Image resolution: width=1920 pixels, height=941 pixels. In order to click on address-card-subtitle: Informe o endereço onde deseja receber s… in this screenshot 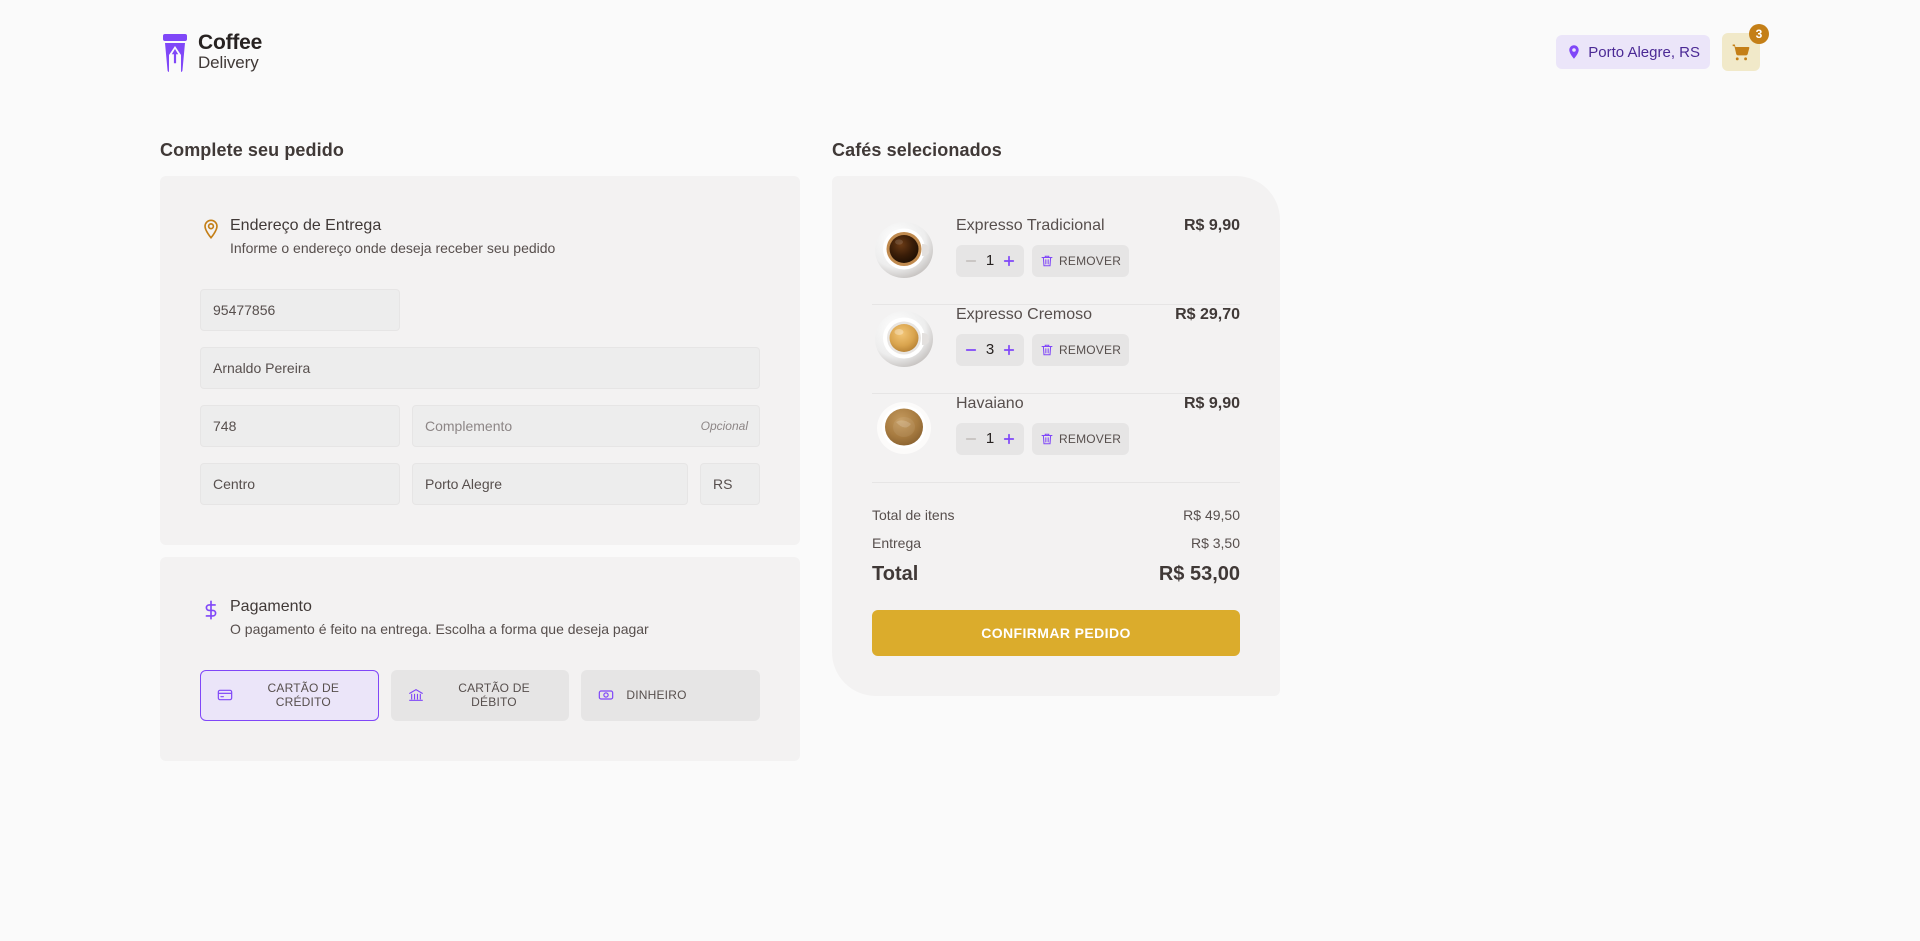, I will do `click(393, 247)`.